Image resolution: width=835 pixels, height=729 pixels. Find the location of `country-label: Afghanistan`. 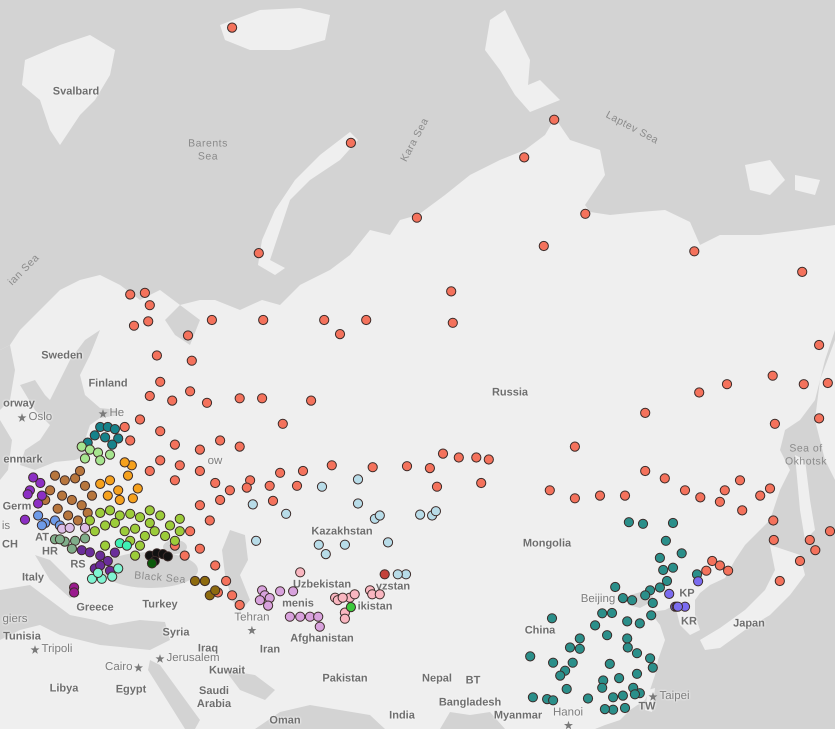

country-label: Afghanistan is located at coordinates (322, 639).